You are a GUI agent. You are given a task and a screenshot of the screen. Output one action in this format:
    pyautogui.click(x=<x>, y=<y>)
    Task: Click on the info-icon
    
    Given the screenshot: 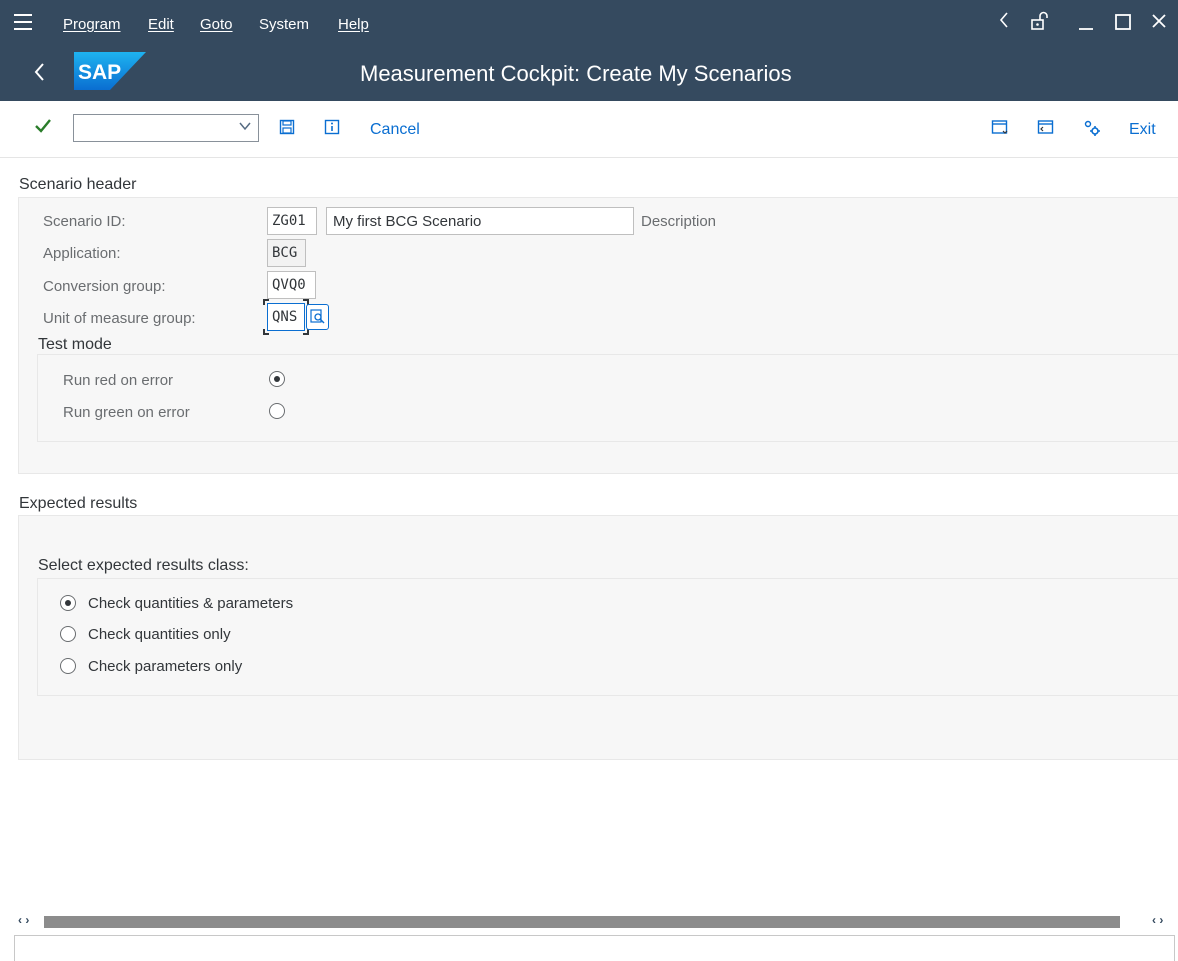 What is the action you would take?
    pyautogui.click(x=332, y=129)
    